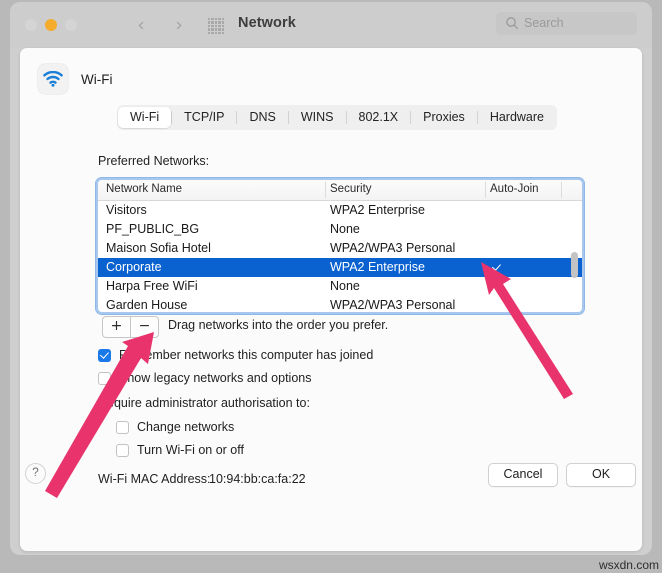 The image size is (662, 573). I want to click on table-row: Harpa Free WiFi None, so click(340, 286).